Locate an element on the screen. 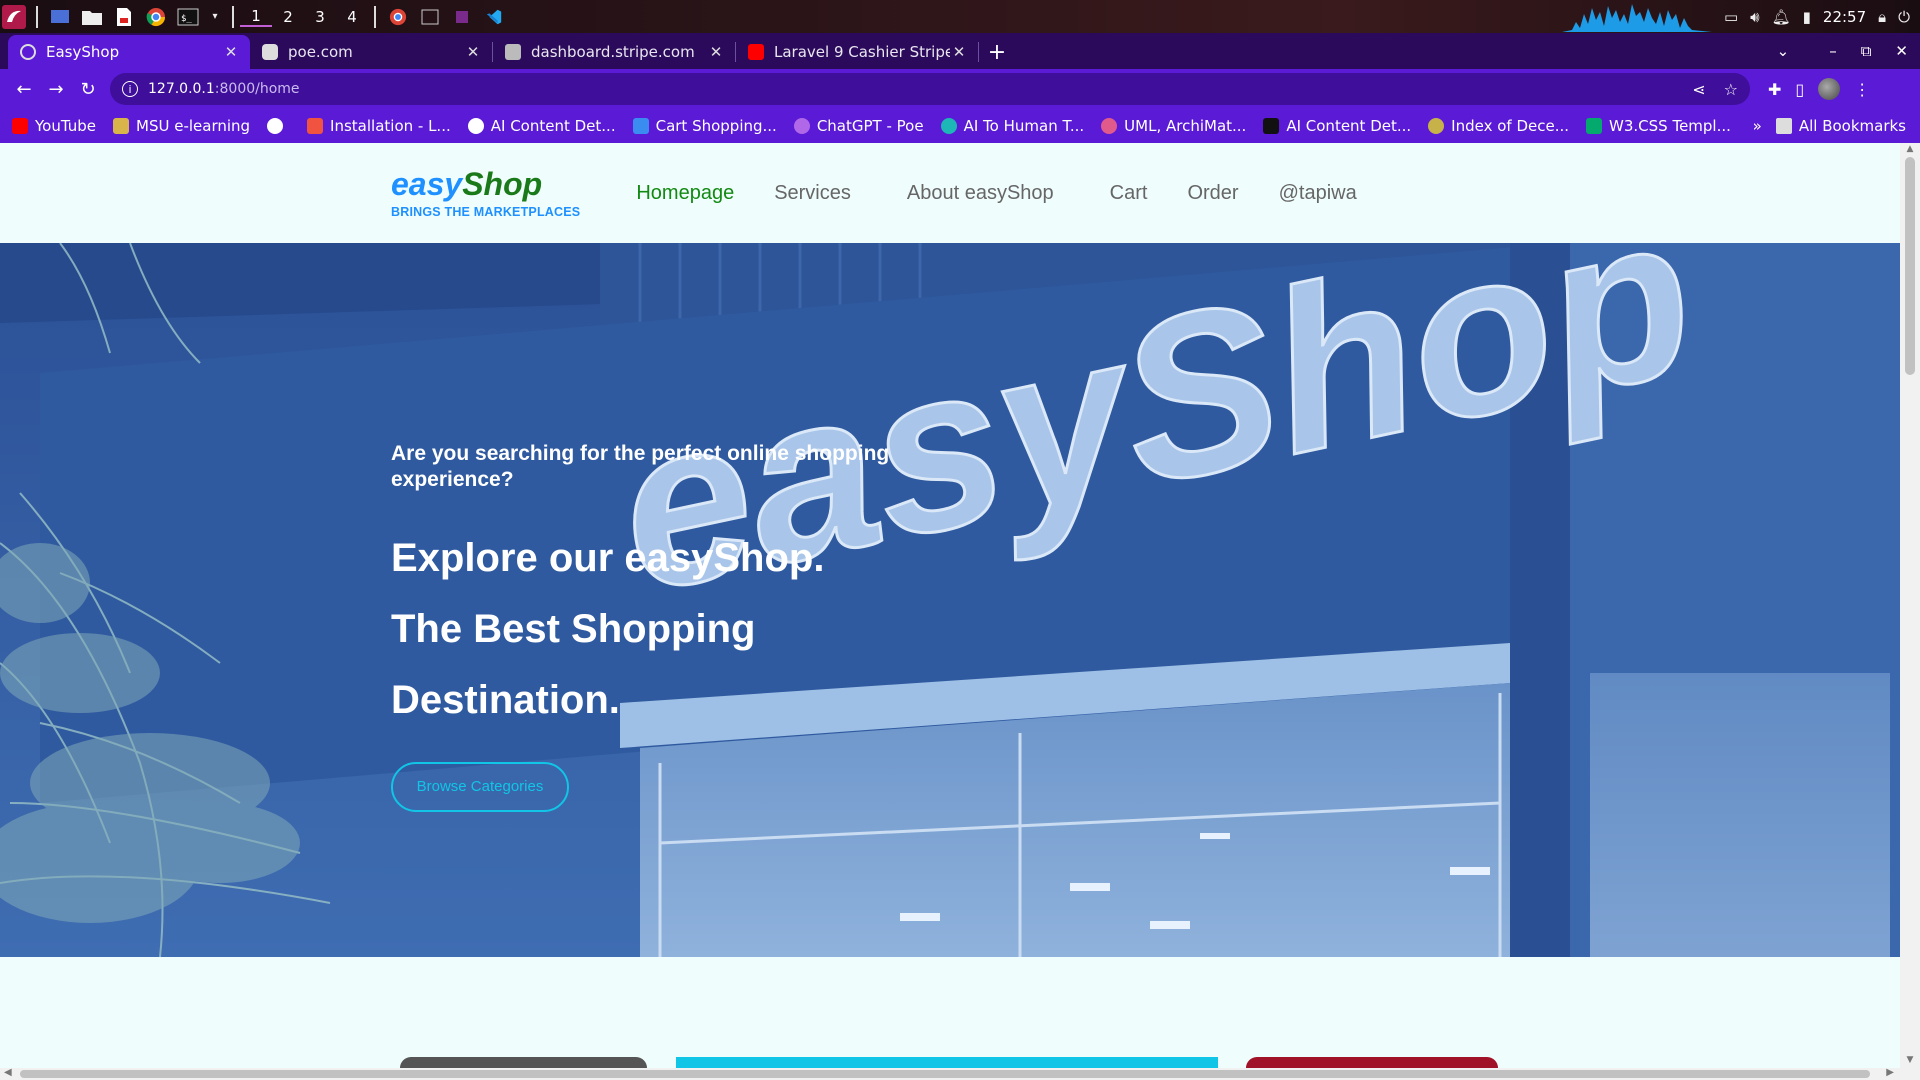  nav-homepage: Homepage is located at coordinates (685, 193).